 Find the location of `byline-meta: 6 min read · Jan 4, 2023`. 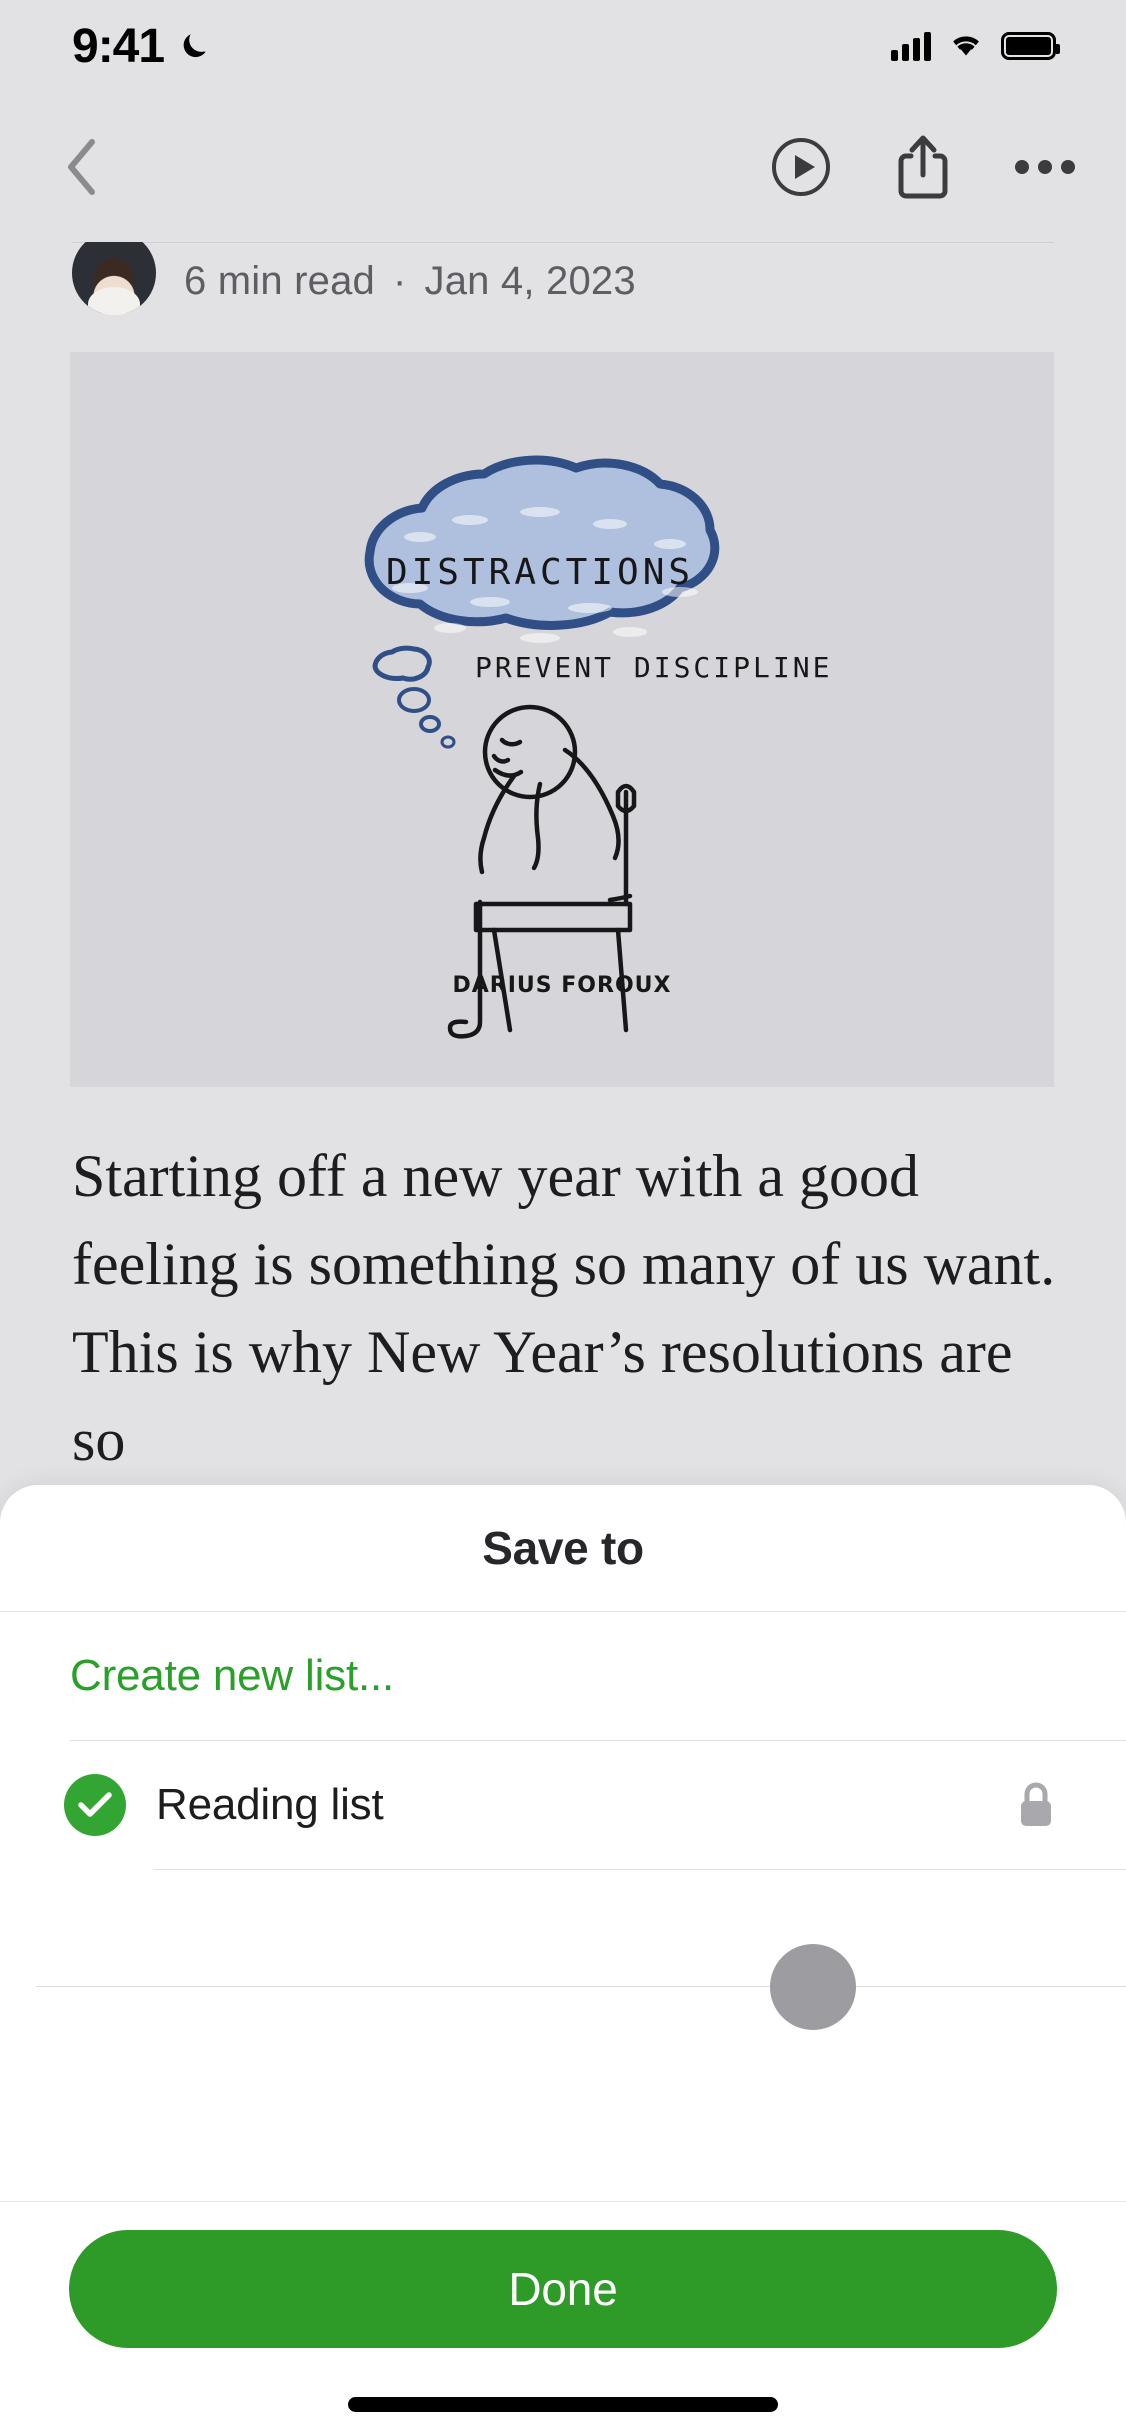

byline-meta: 6 min read · Jan 4, 2023 is located at coordinates (410, 281).